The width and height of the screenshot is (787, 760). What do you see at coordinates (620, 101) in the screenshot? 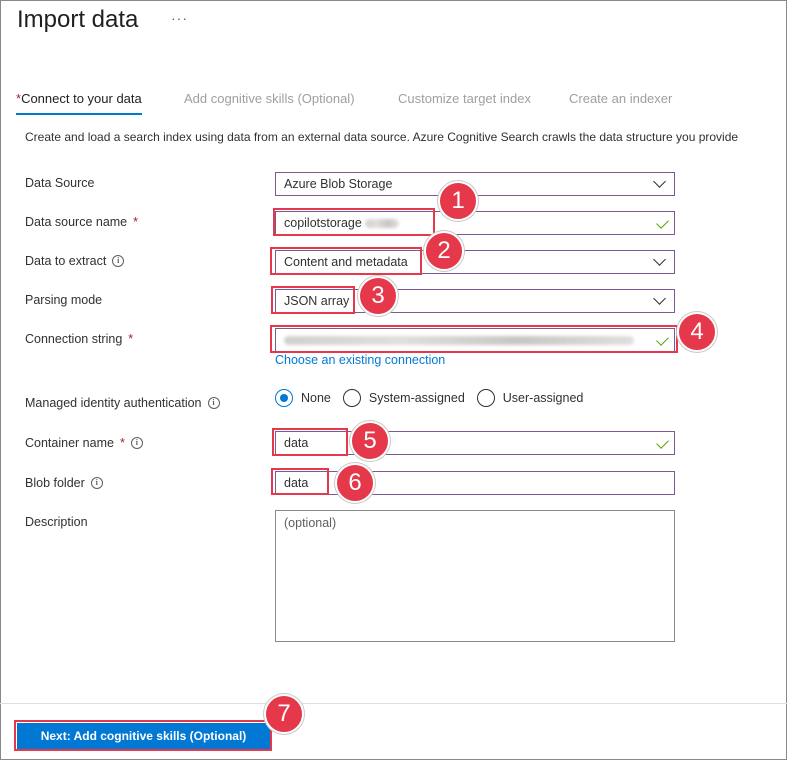
I see `tab-create-an-indexer: Create an indexer` at bounding box center [620, 101].